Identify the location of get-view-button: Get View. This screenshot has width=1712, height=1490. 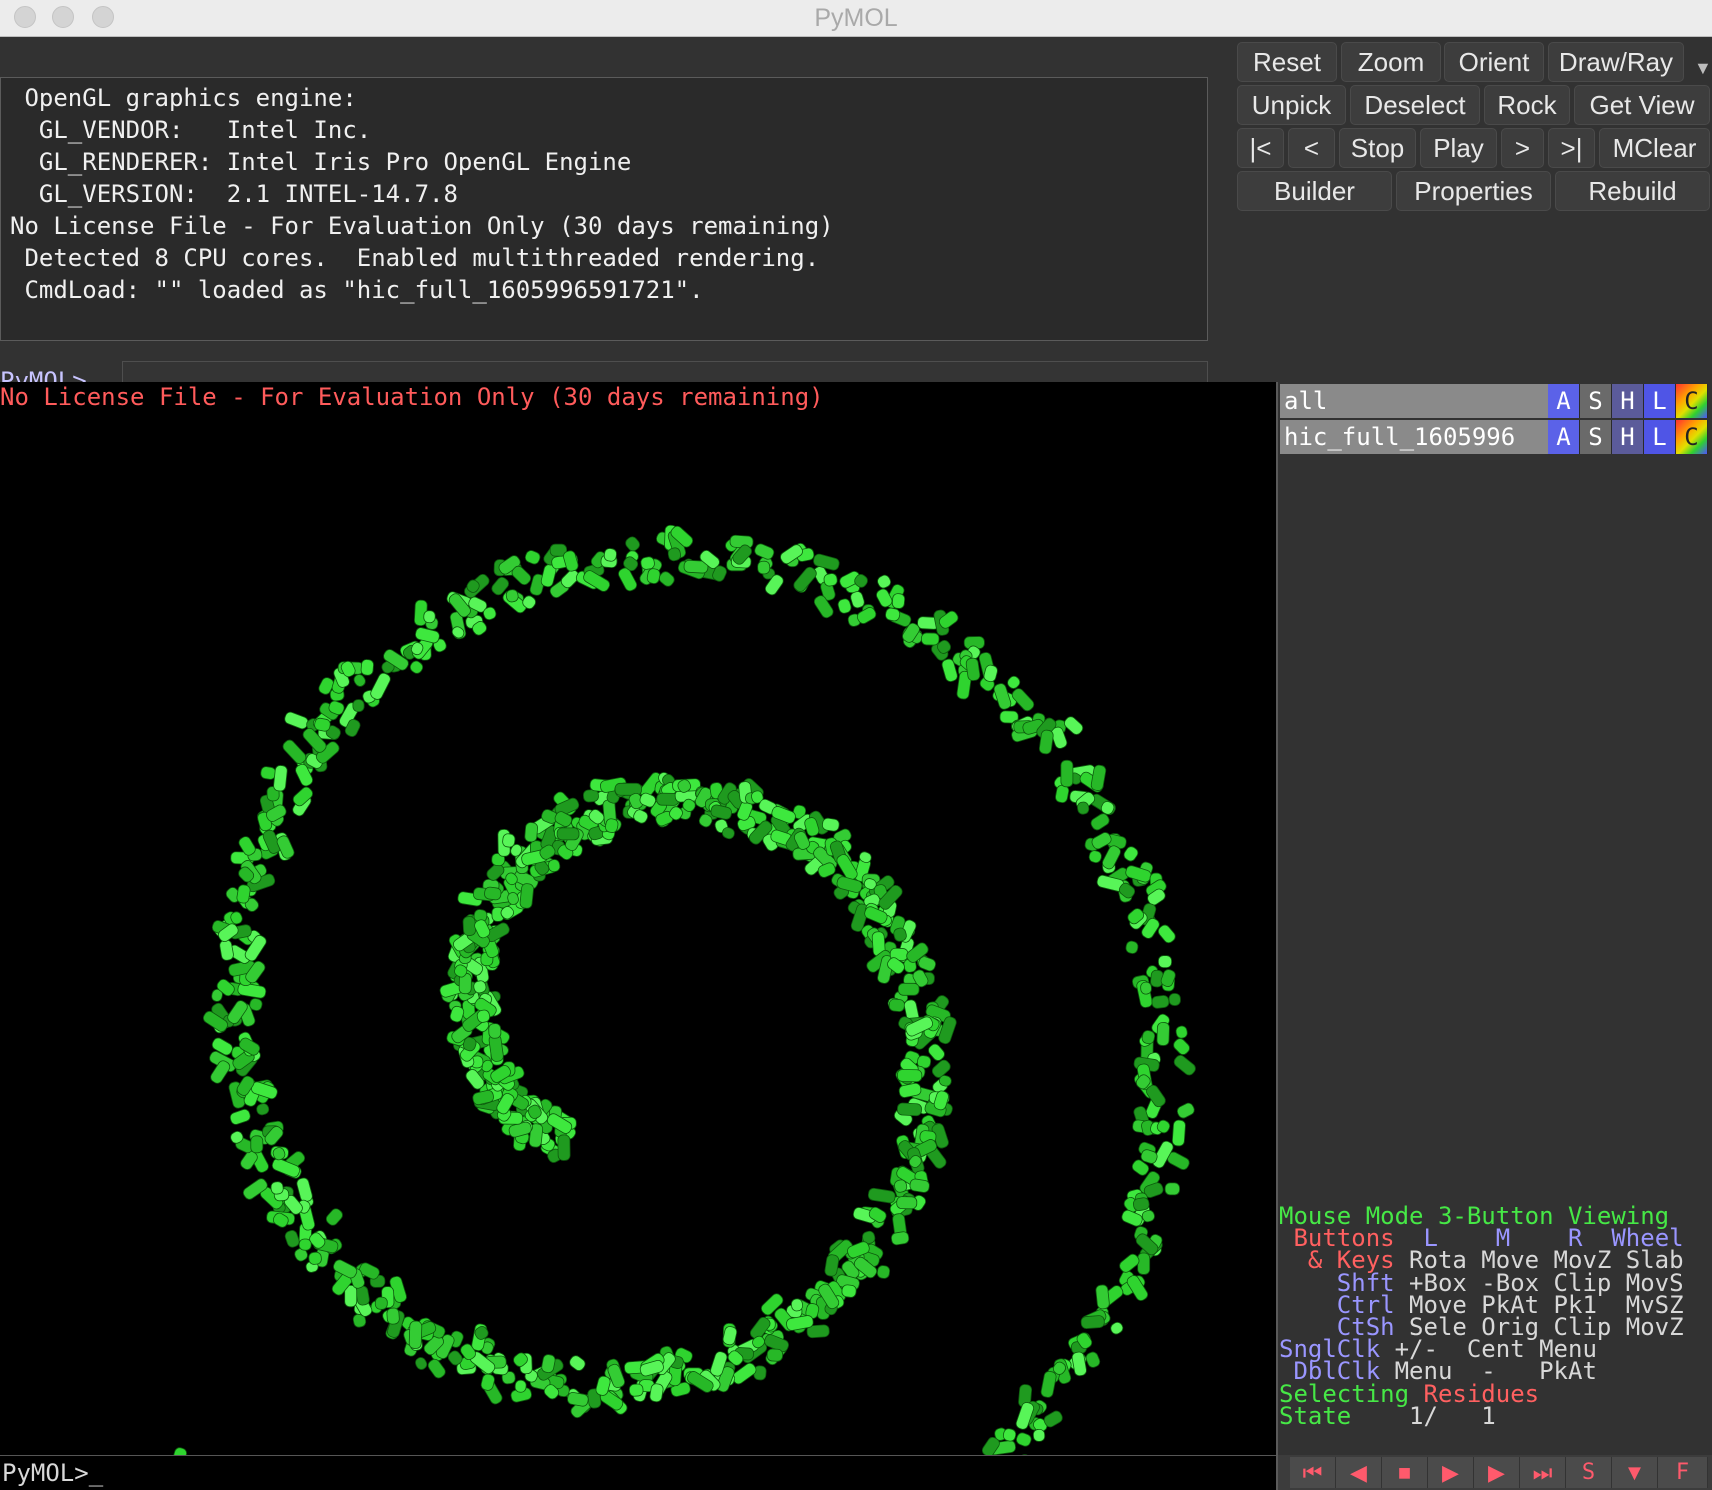
(1642, 105).